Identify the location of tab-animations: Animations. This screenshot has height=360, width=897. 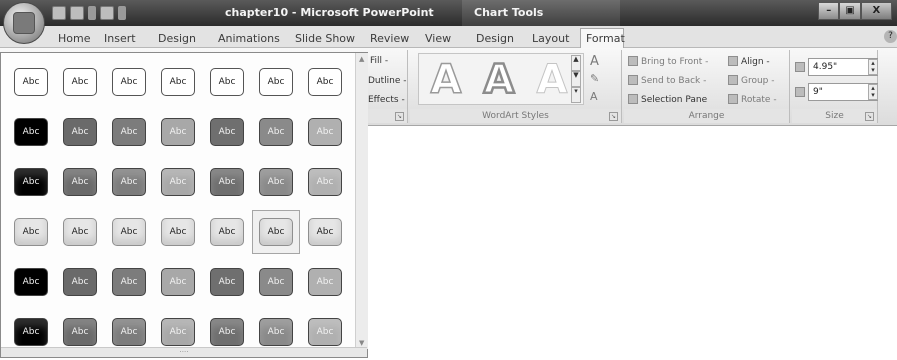
(249, 38).